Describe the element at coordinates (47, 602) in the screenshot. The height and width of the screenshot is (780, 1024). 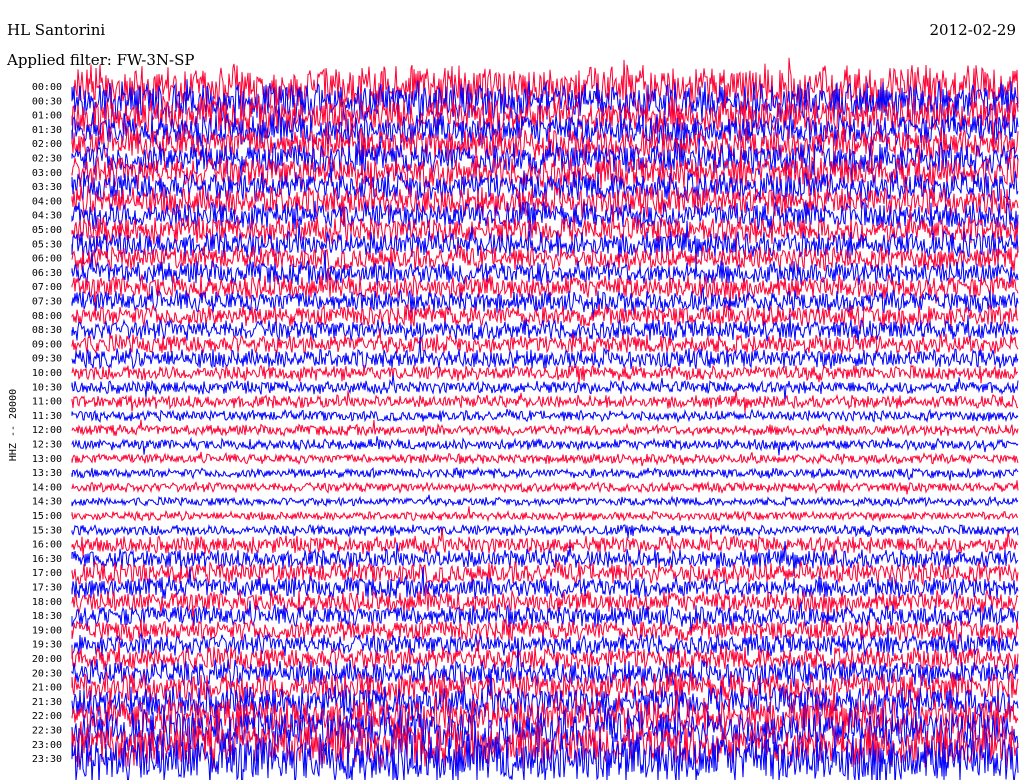
I see `time-tick-label: 18:00` at that location.